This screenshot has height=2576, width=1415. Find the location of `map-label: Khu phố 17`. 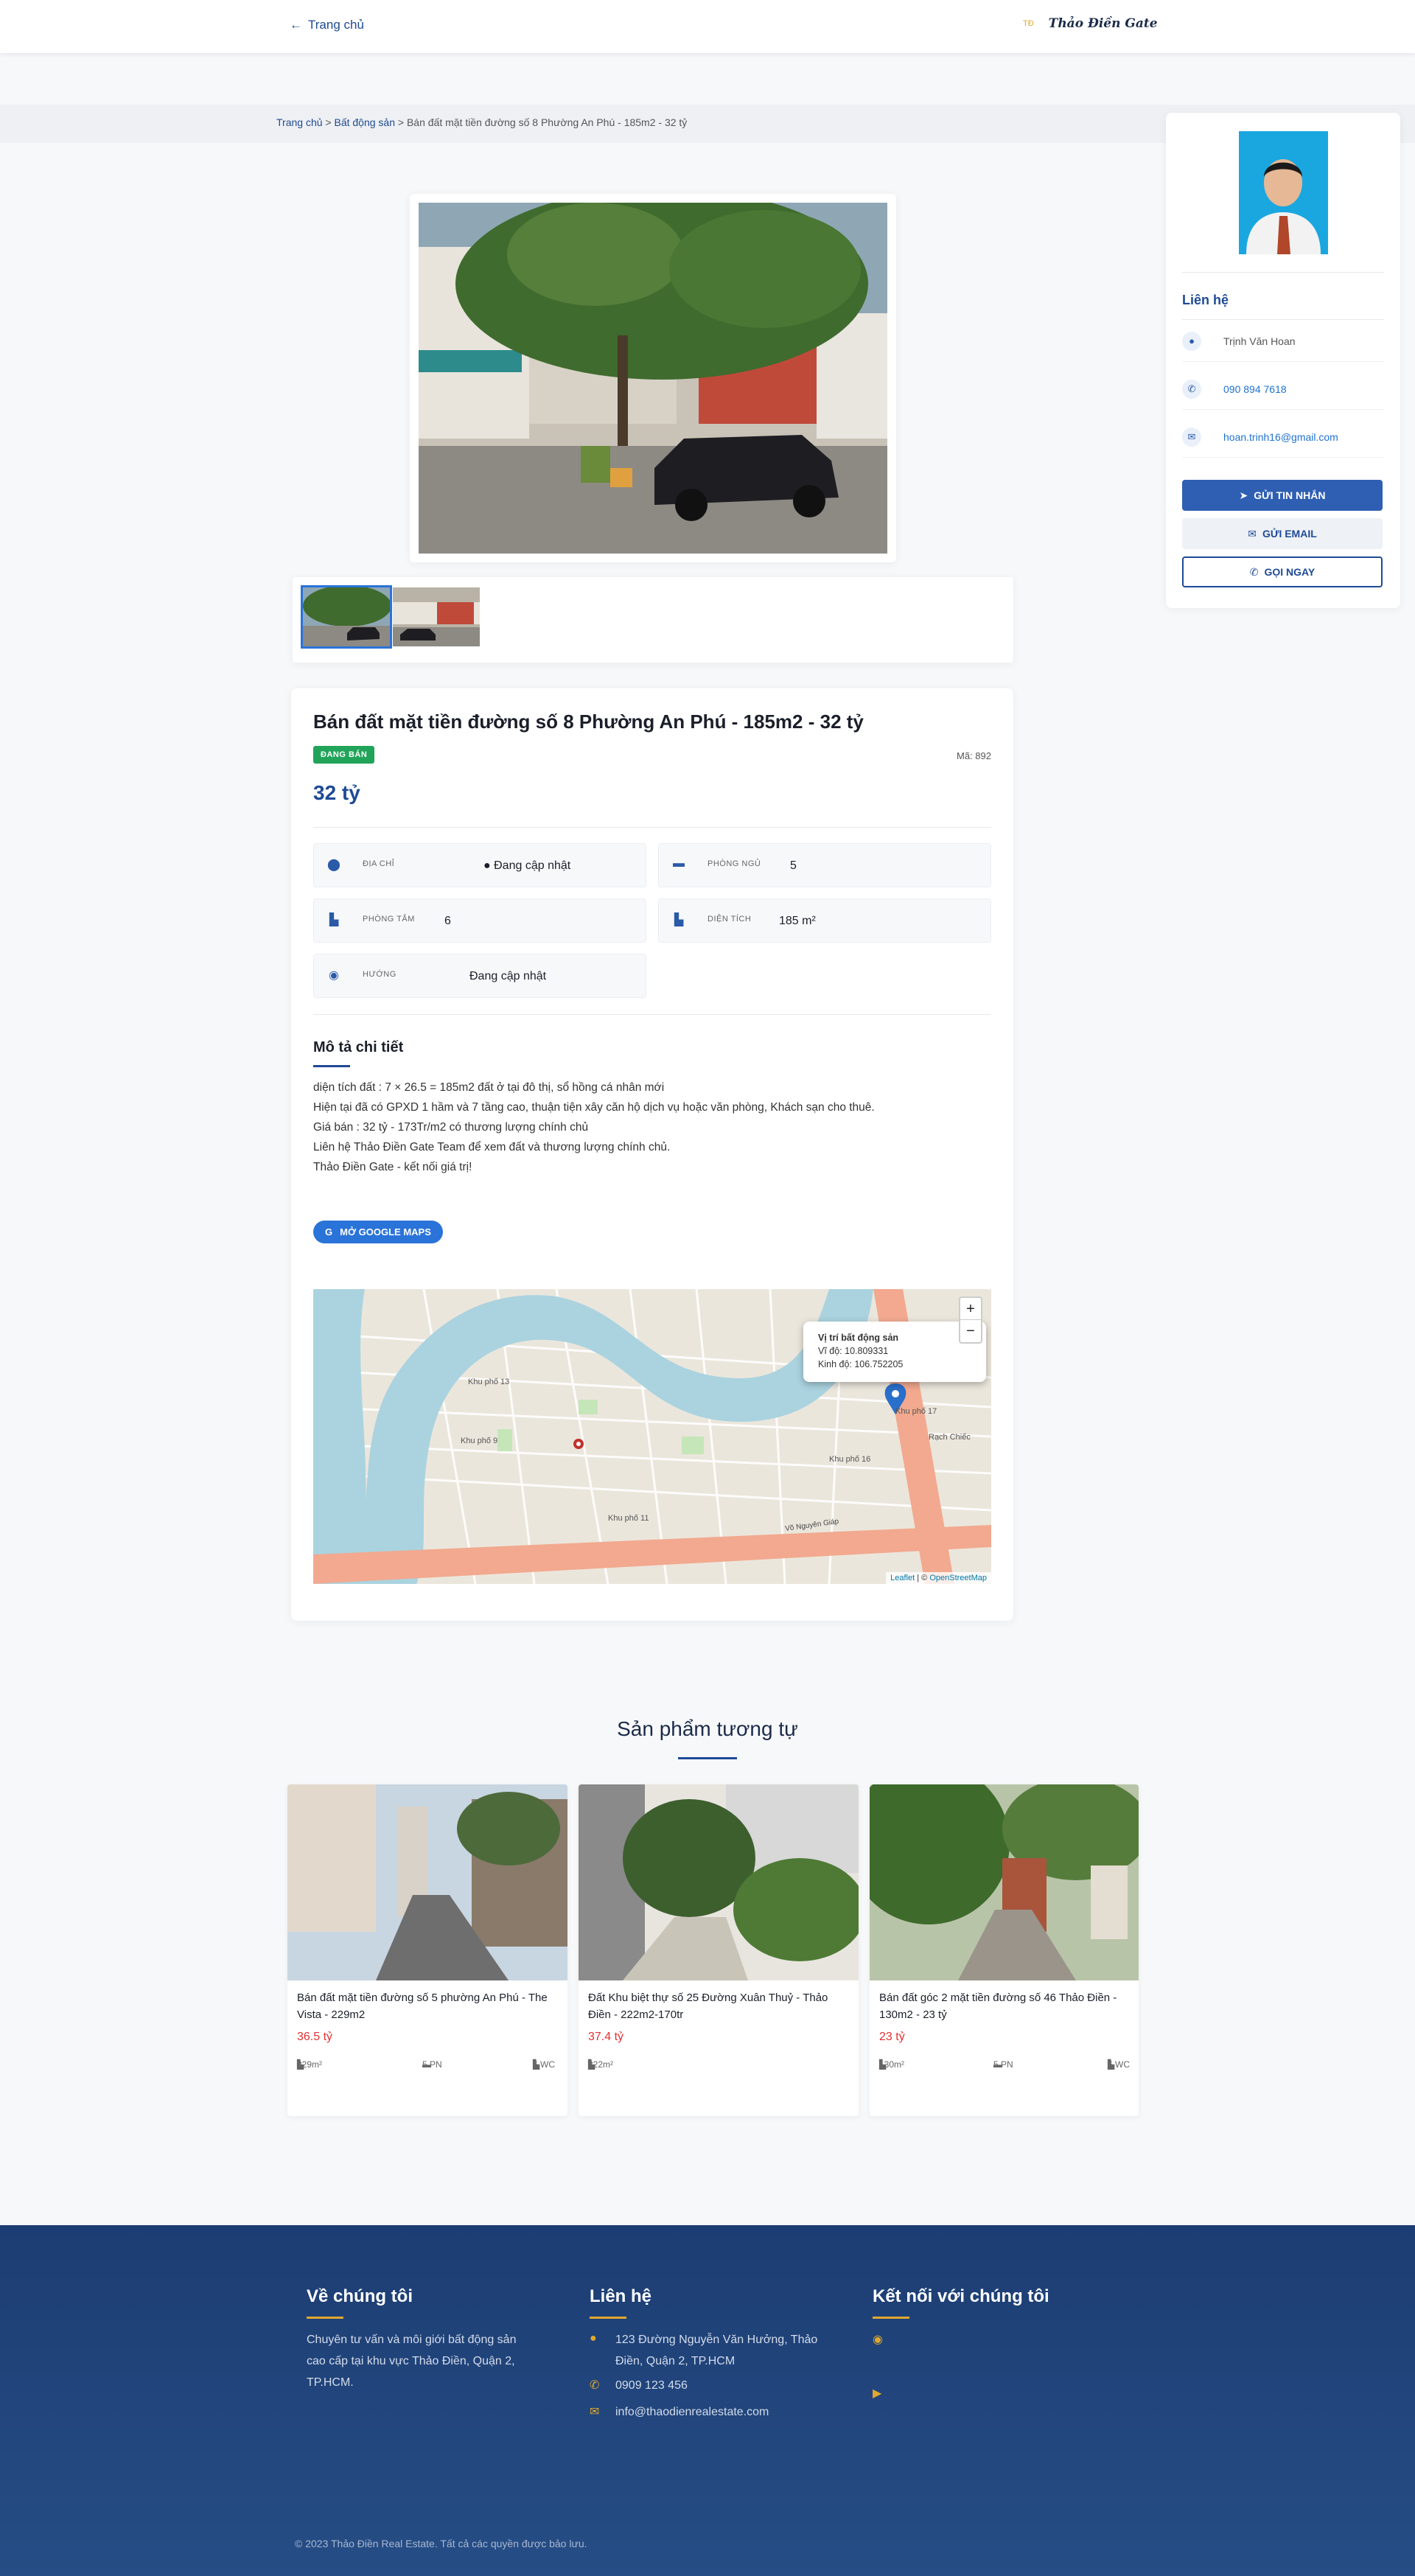

map-label: Khu phố 17 is located at coordinates (916, 1411).